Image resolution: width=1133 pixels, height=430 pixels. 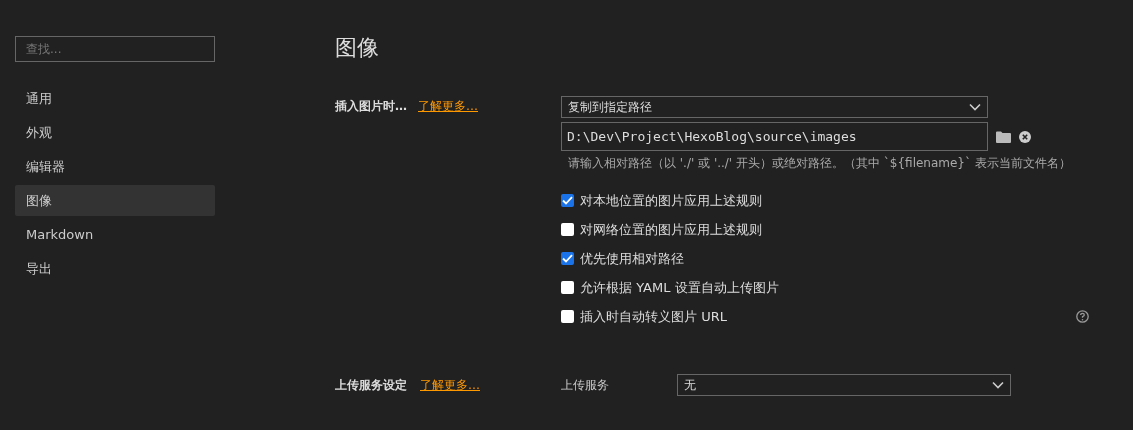 I want to click on sidebar-item: 图像, so click(x=115, y=200).